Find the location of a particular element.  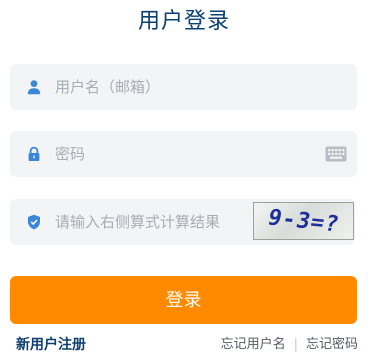

captcha-image: 9-3=? is located at coordinates (303, 221).